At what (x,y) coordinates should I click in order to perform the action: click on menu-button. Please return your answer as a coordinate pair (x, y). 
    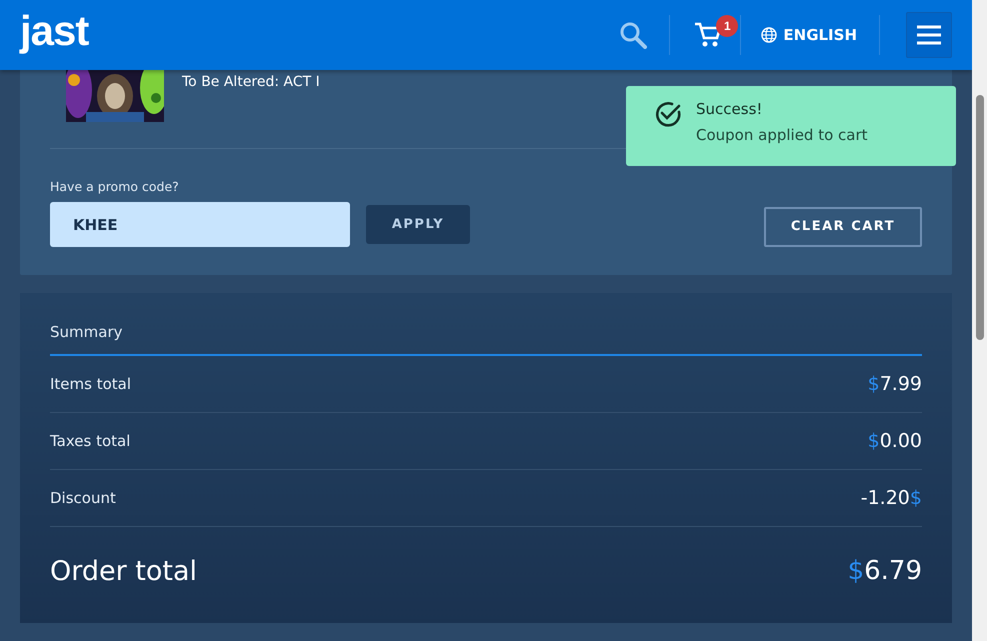
    Looking at the image, I should click on (929, 35).